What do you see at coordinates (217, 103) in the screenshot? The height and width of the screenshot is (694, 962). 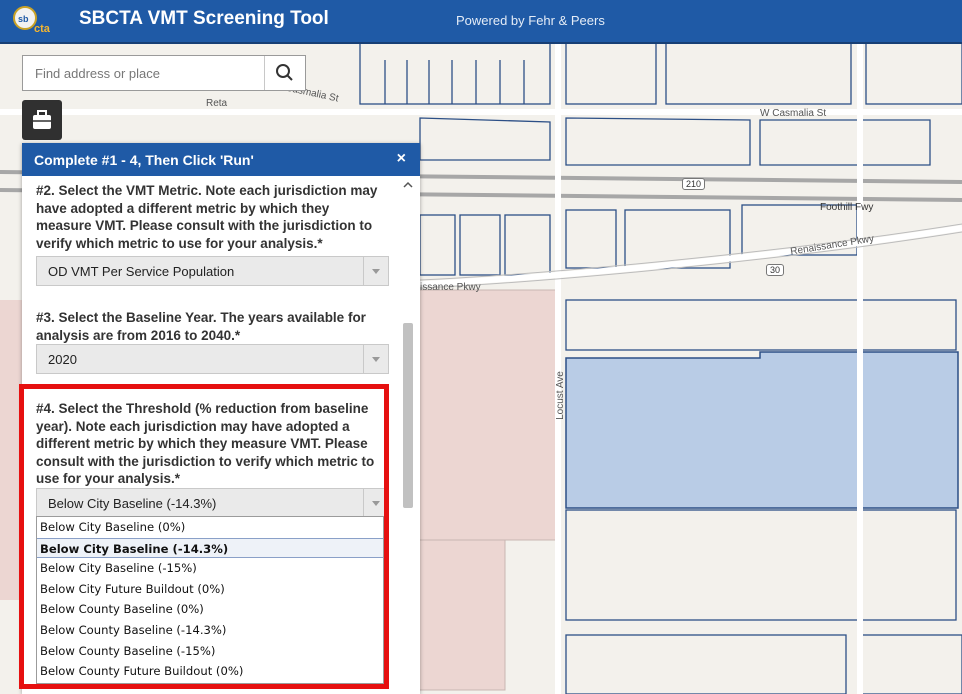 I see `reta-label: Reta` at bounding box center [217, 103].